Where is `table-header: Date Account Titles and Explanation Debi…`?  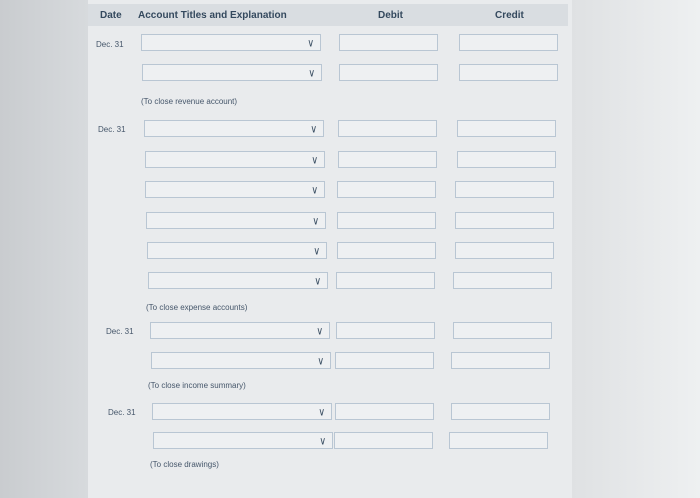 table-header: Date Account Titles and Explanation Debi… is located at coordinates (328, 15).